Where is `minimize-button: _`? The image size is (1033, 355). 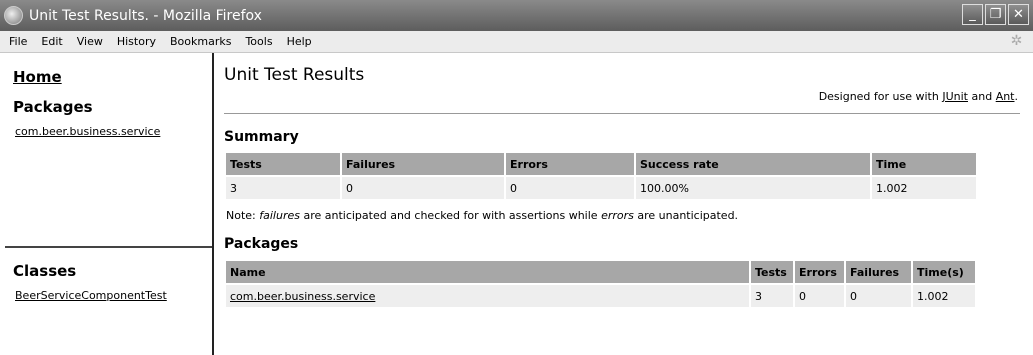
minimize-button: _ is located at coordinates (972, 14).